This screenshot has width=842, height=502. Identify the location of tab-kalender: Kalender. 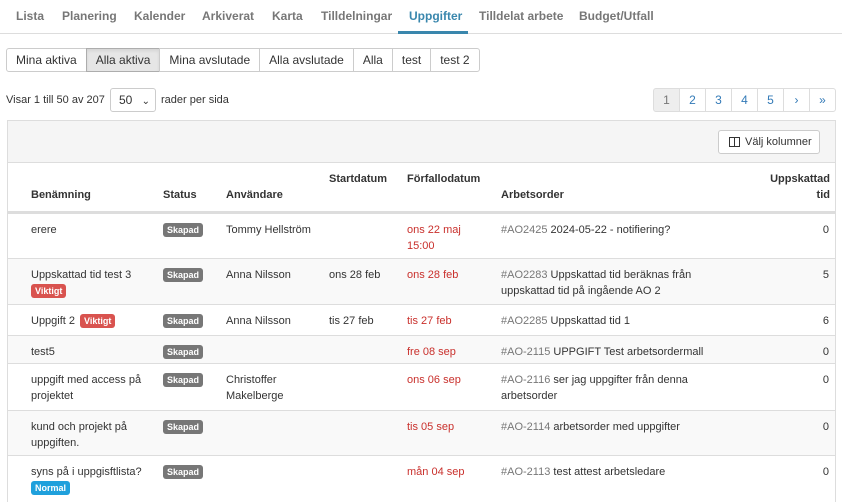
(159, 16).